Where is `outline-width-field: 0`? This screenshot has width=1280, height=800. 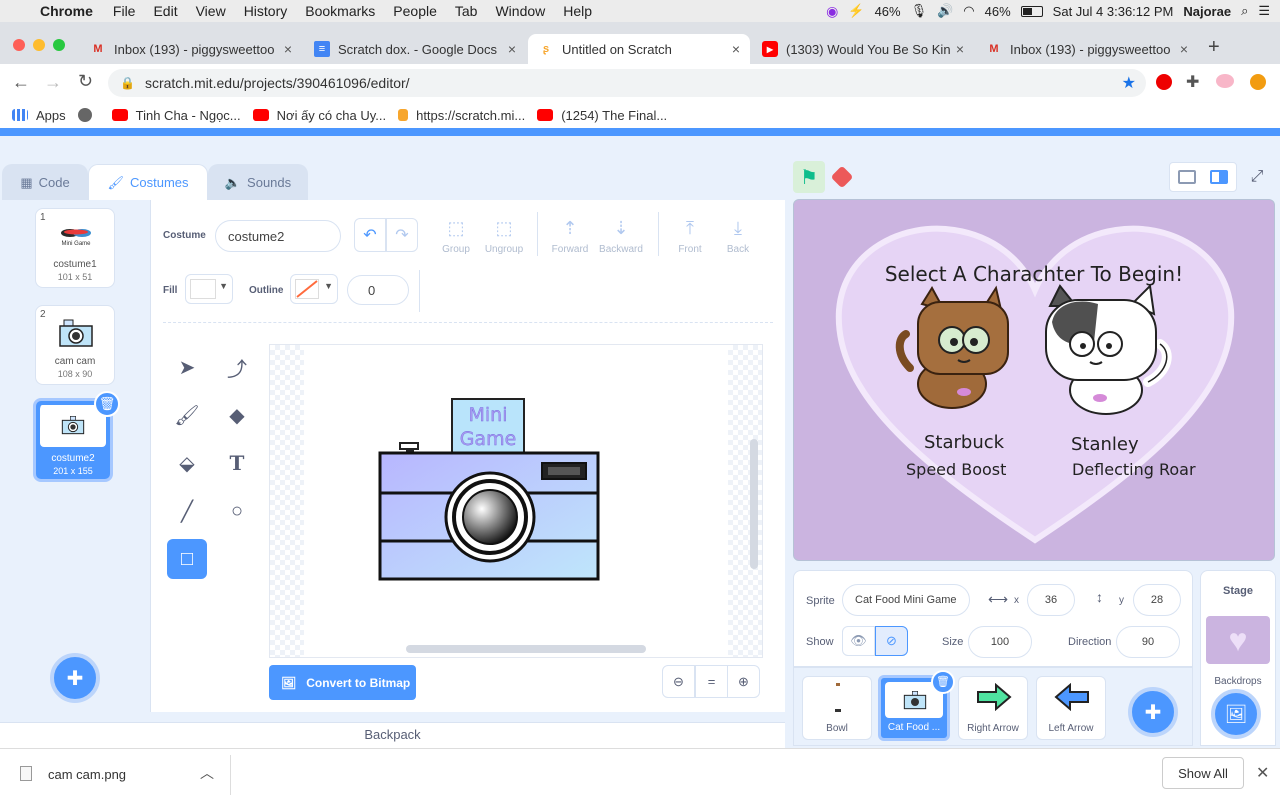
outline-width-field: 0 is located at coordinates (378, 290).